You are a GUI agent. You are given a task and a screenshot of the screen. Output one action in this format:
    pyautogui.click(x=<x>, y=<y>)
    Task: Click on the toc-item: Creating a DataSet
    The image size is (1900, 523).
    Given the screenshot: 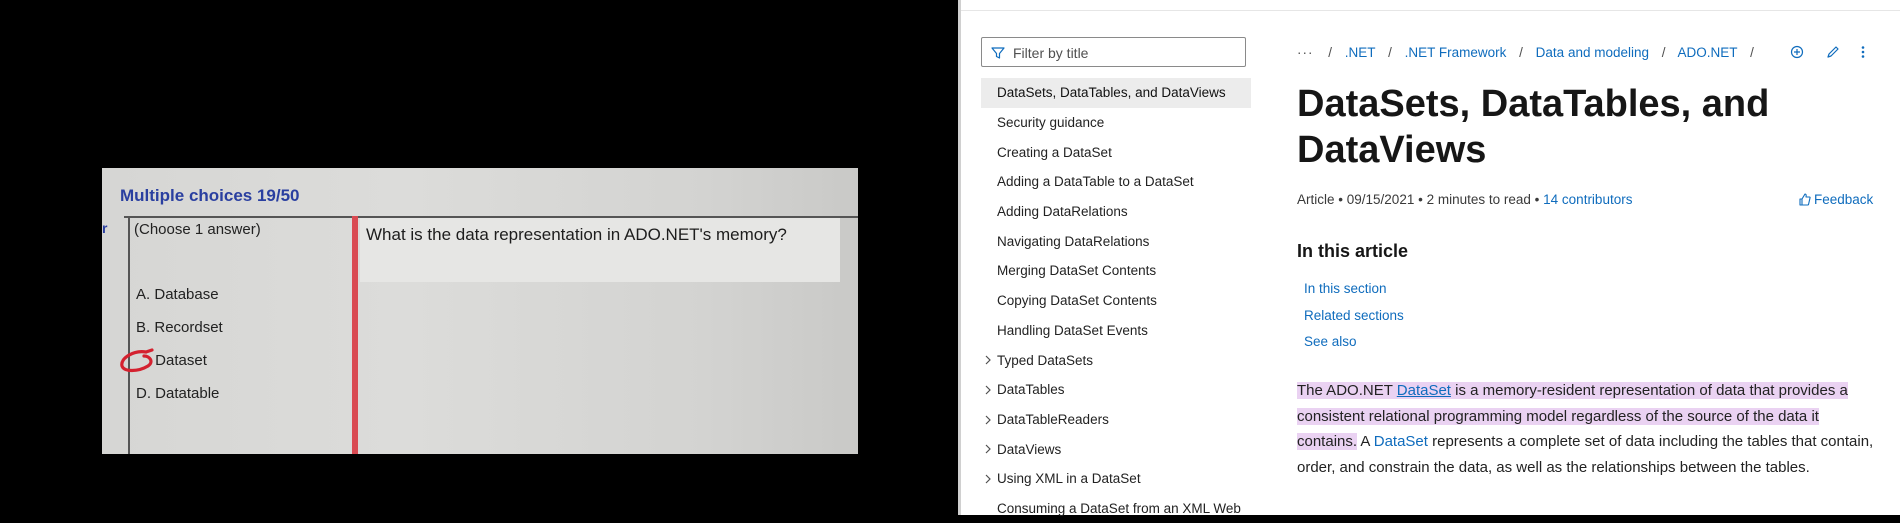 What is the action you would take?
    pyautogui.click(x=1116, y=152)
    